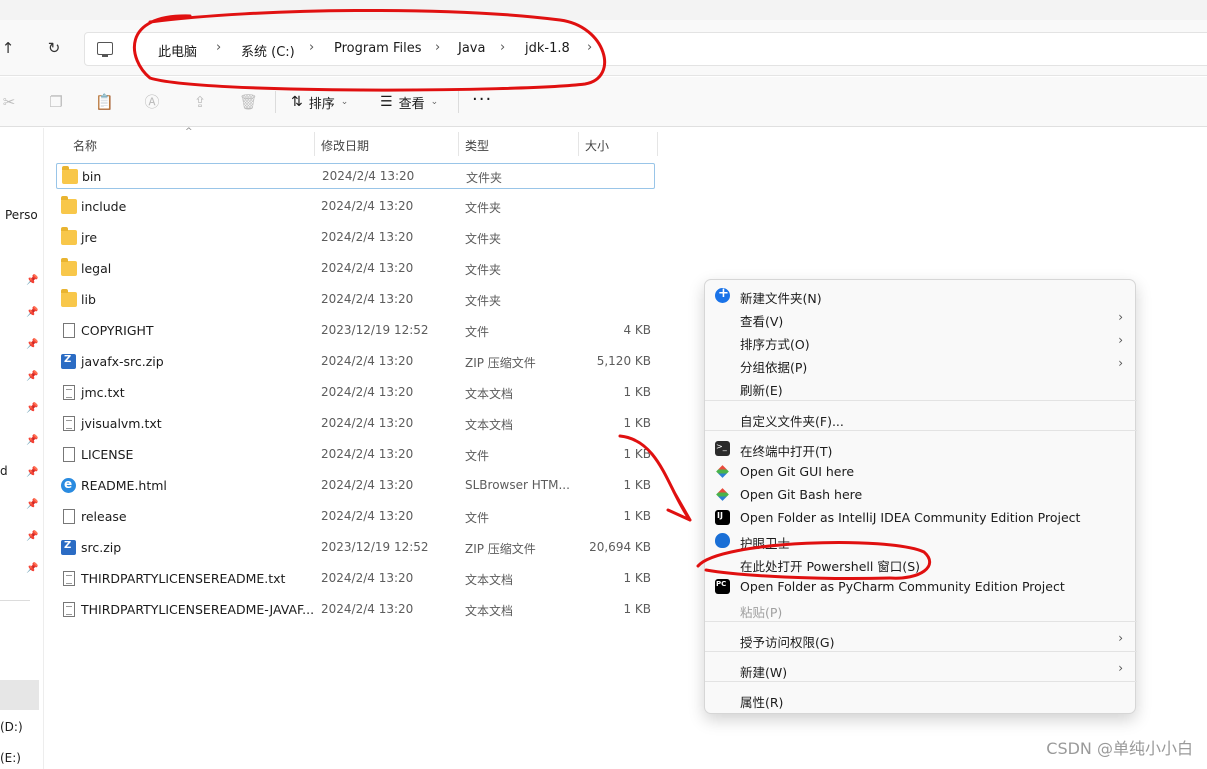  I want to click on rename-icon: Ⓐ, so click(152, 102).